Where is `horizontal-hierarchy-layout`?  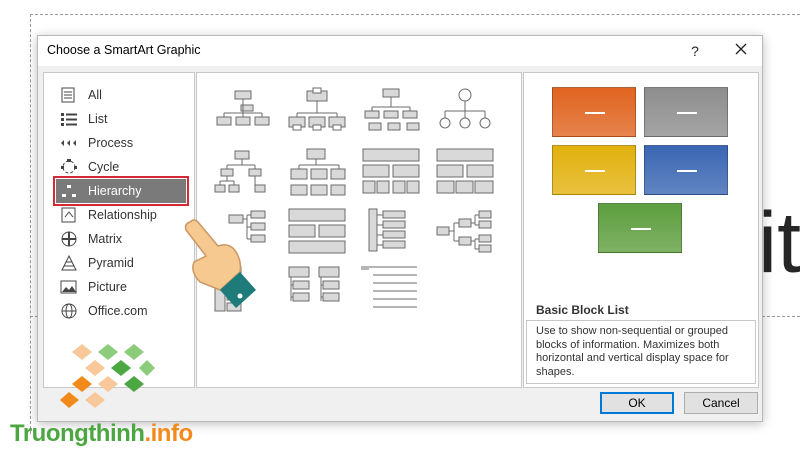
horizontal-hierarchy-layout is located at coordinates (465, 233).